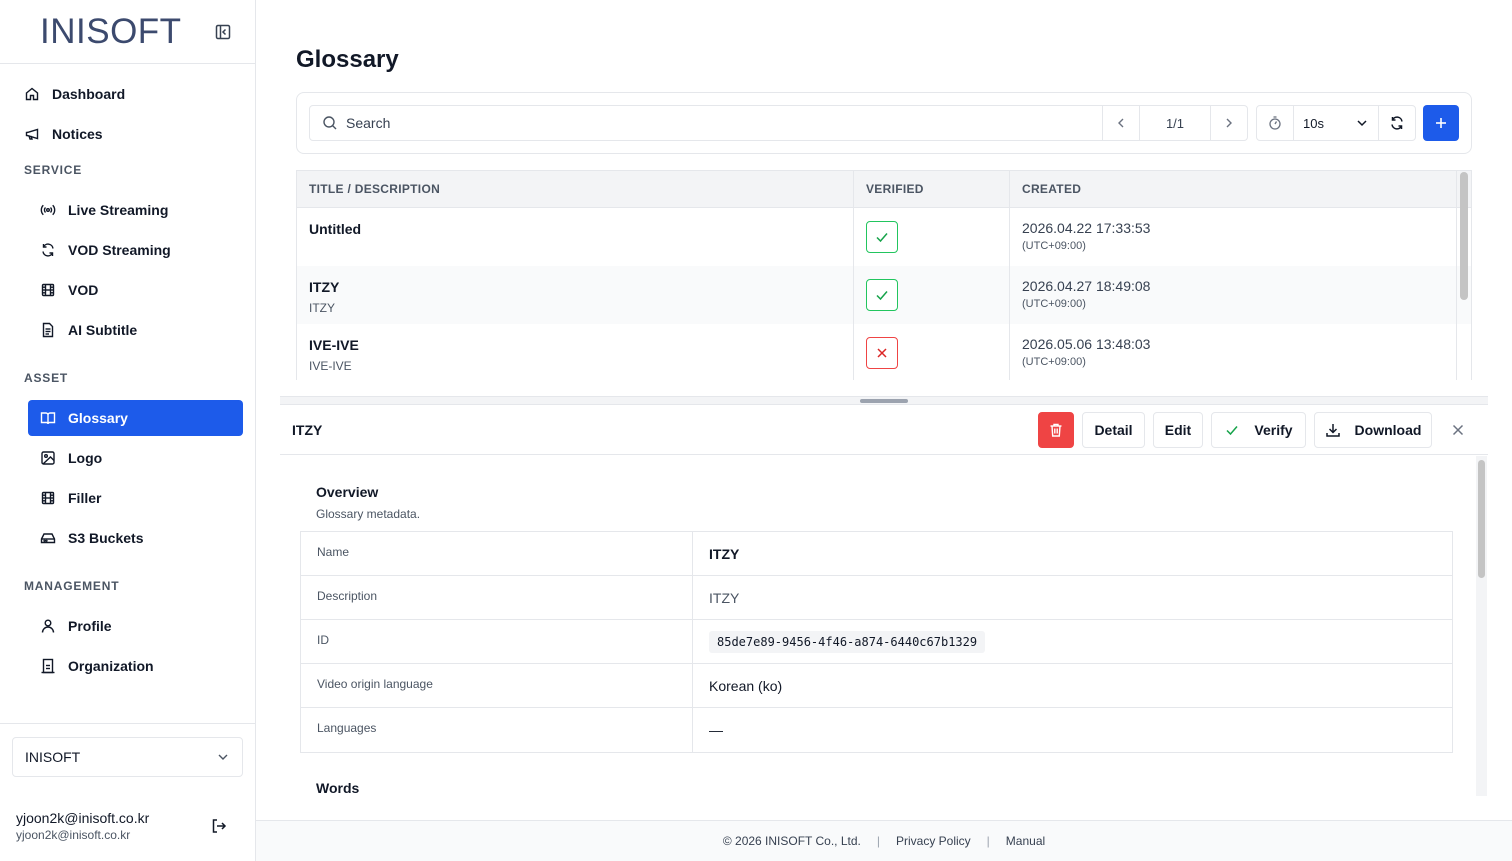 The width and height of the screenshot is (1512, 861). What do you see at coordinates (223, 32) in the screenshot?
I see `sidebar-collapse-icon` at bounding box center [223, 32].